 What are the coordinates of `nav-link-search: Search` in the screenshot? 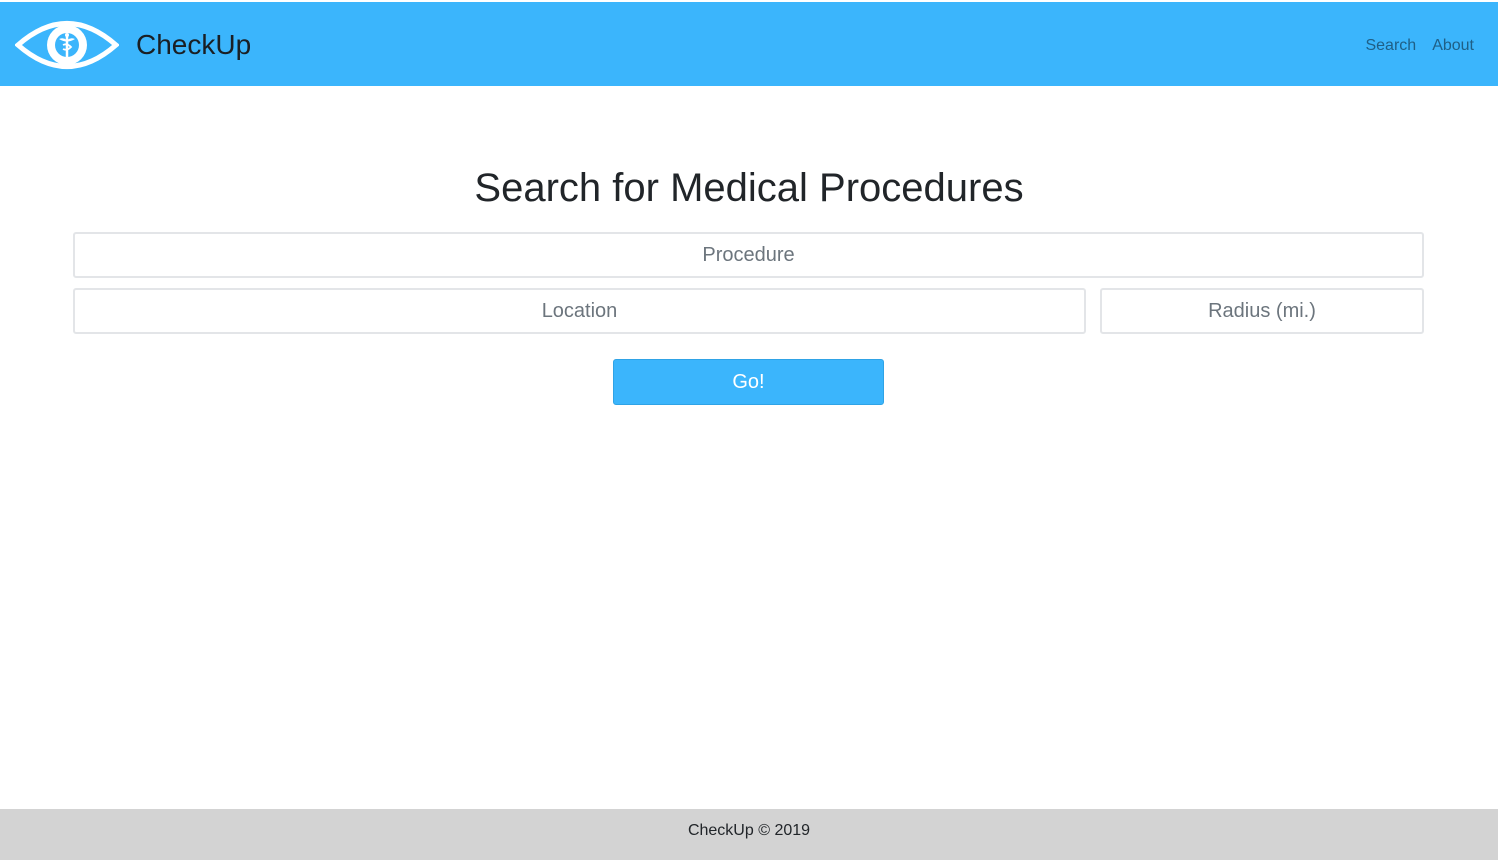 It's located at (1390, 46).